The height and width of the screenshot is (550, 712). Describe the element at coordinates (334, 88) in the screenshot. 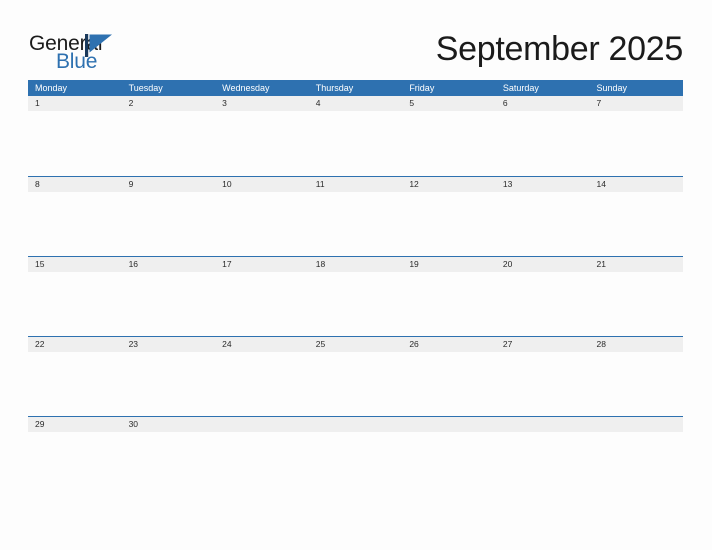

I see `weekday-header-thursday: Thursday` at that location.